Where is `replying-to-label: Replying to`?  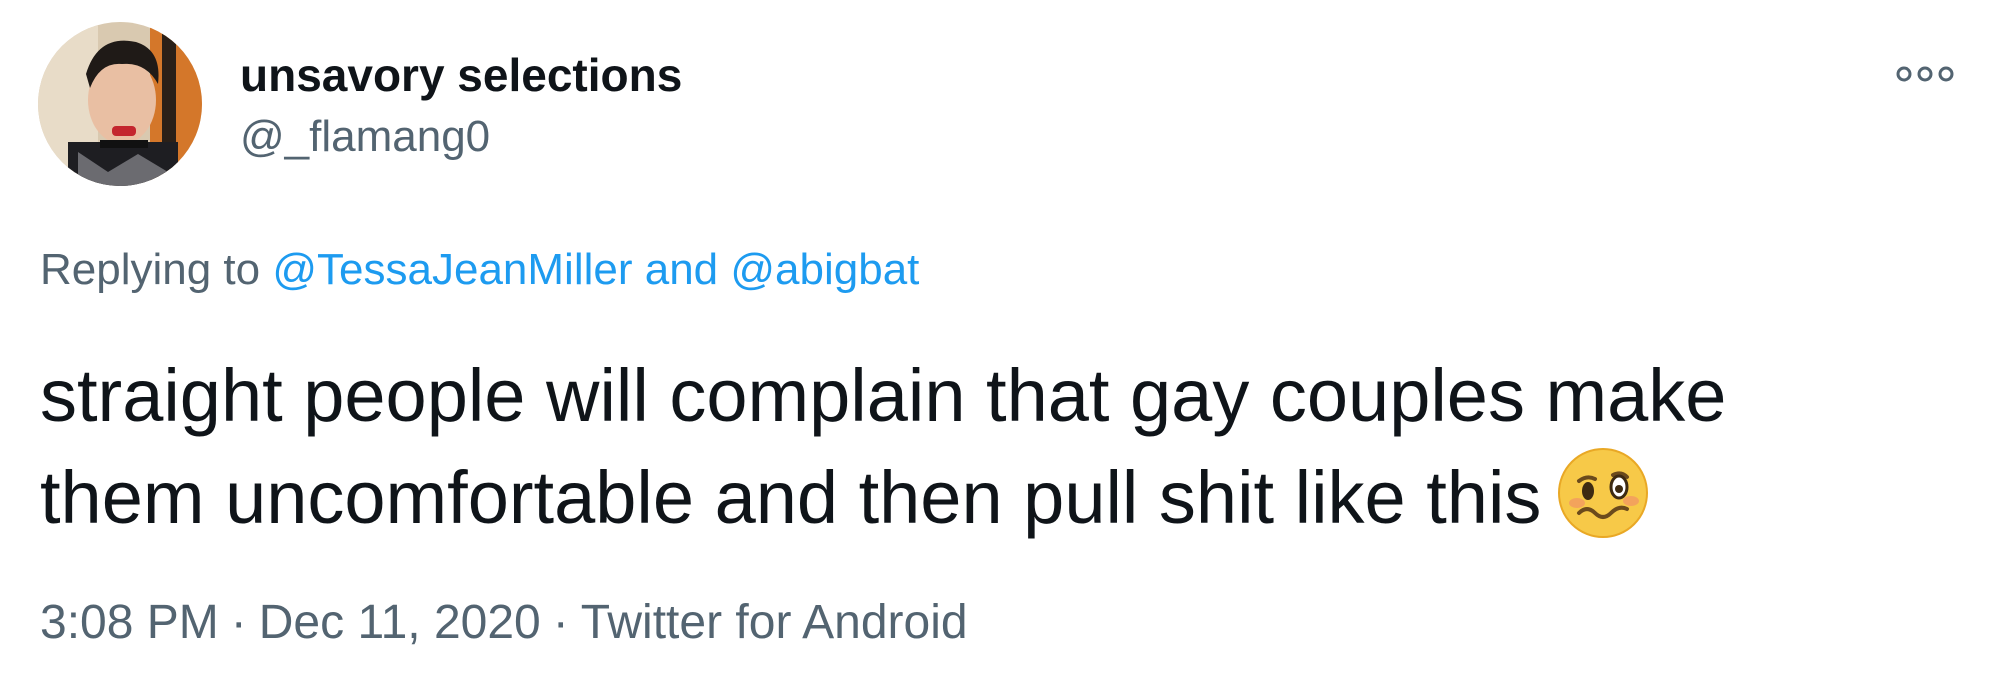
replying-to-label: Replying to is located at coordinates (150, 269).